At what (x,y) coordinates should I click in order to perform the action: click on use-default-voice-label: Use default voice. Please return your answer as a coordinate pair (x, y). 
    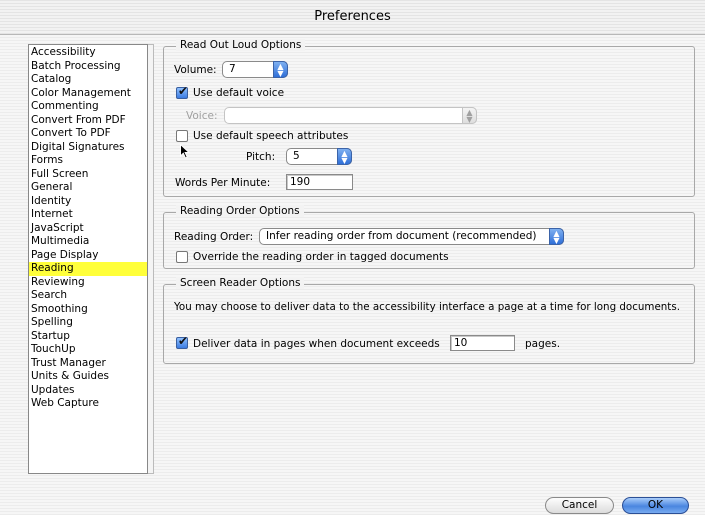
    Looking at the image, I should click on (239, 93).